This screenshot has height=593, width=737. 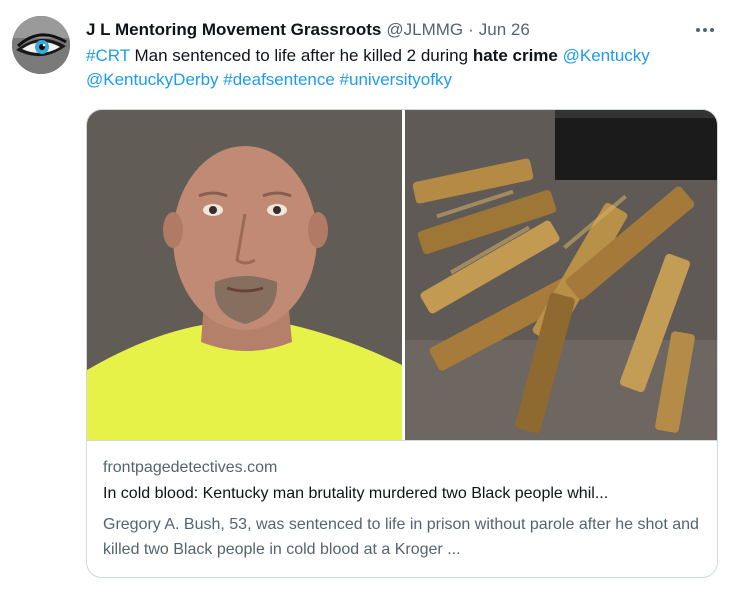 I want to click on tweet-bold-phrase: hate crime, so click(x=515, y=55).